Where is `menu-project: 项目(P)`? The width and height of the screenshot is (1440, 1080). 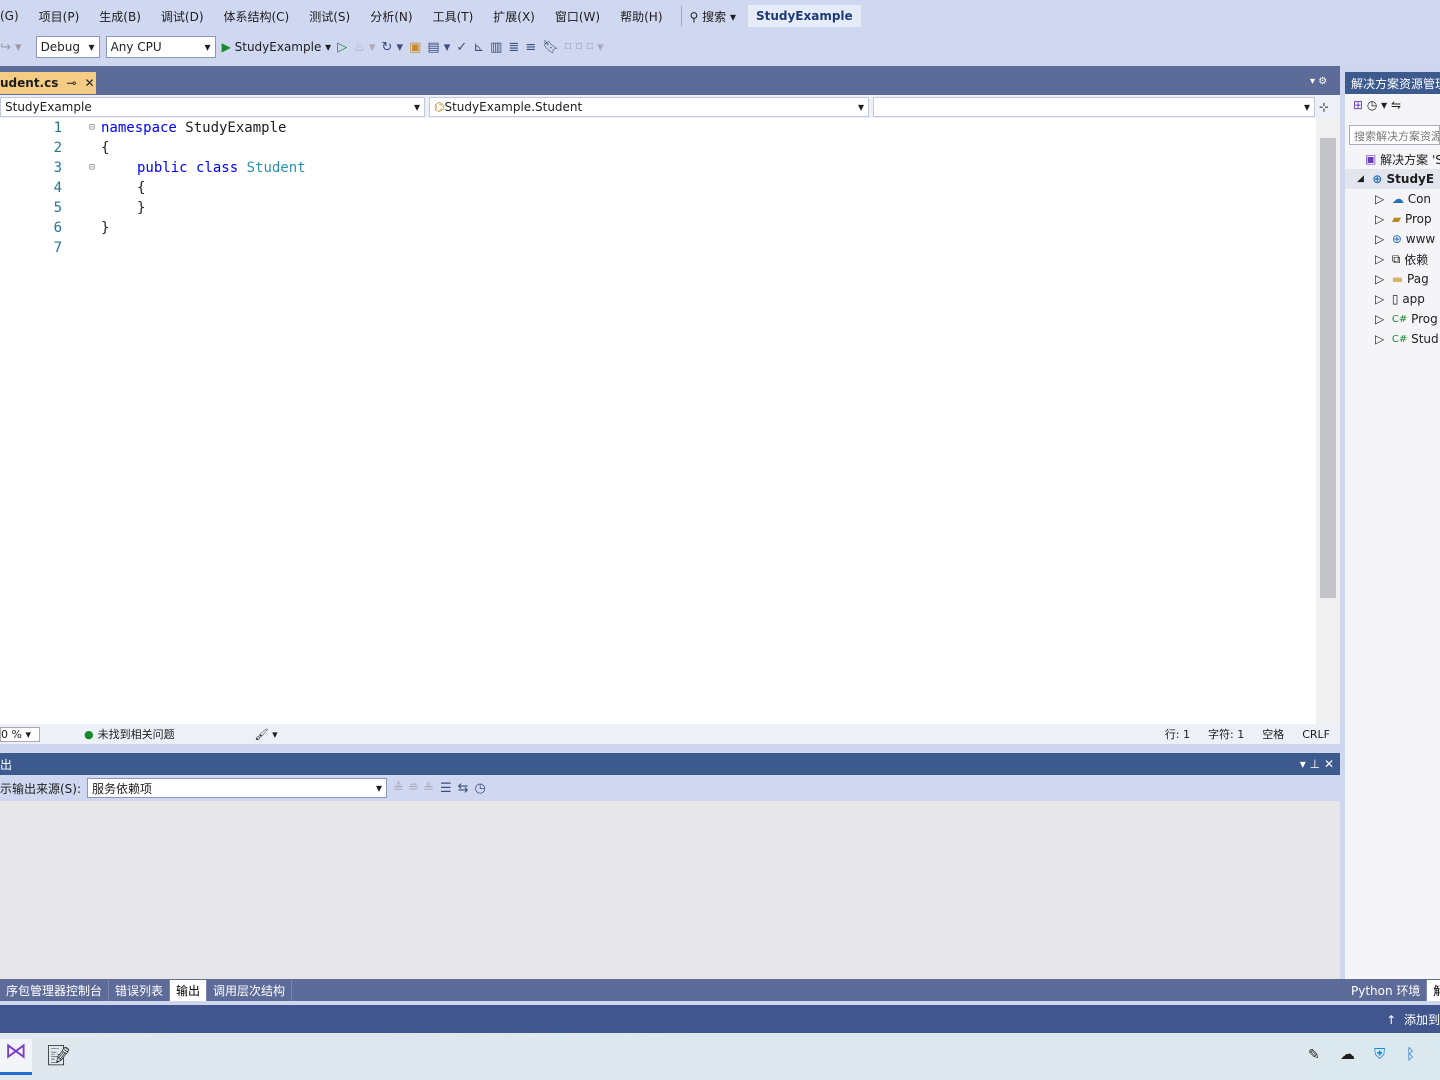 menu-project: 项目(P) is located at coordinates (59, 16).